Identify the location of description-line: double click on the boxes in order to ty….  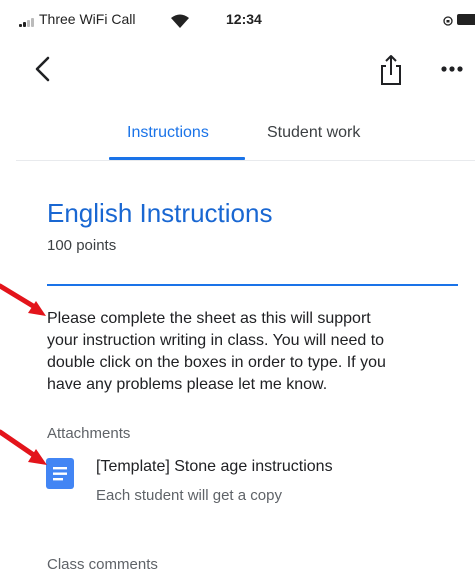
(216, 362).